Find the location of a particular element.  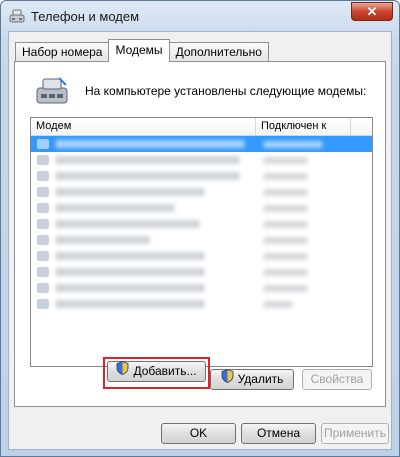

column-header-modem: Модем is located at coordinates (143, 126).